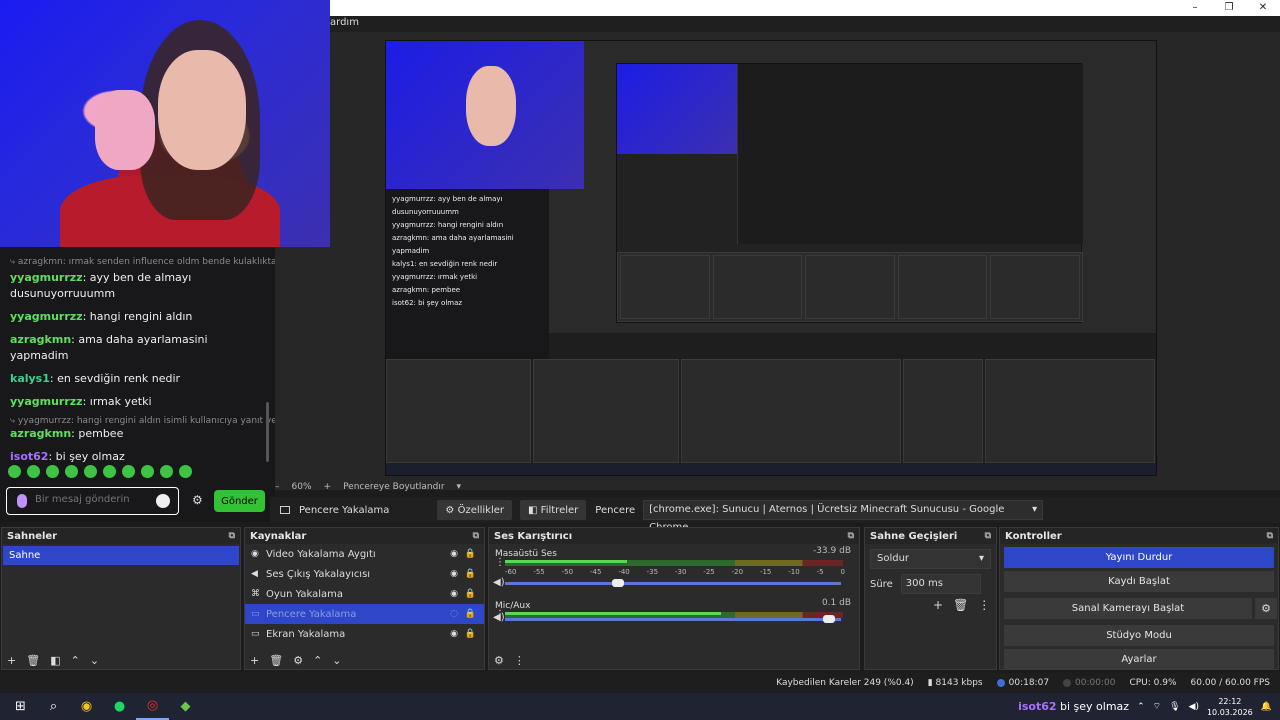 The image size is (1280, 720). I want to click on scene-item: Sahne, so click(121, 555).